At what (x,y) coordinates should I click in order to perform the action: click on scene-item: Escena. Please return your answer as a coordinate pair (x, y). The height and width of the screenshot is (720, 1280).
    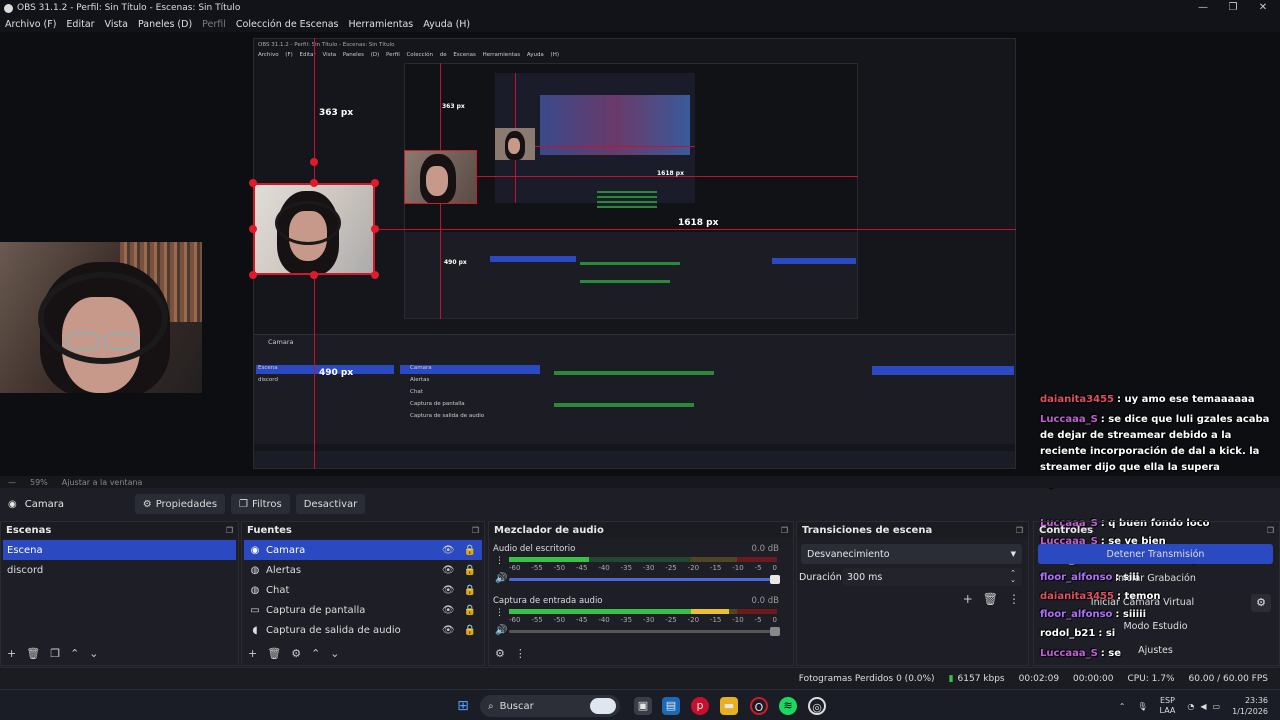
    Looking at the image, I should click on (119, 550).